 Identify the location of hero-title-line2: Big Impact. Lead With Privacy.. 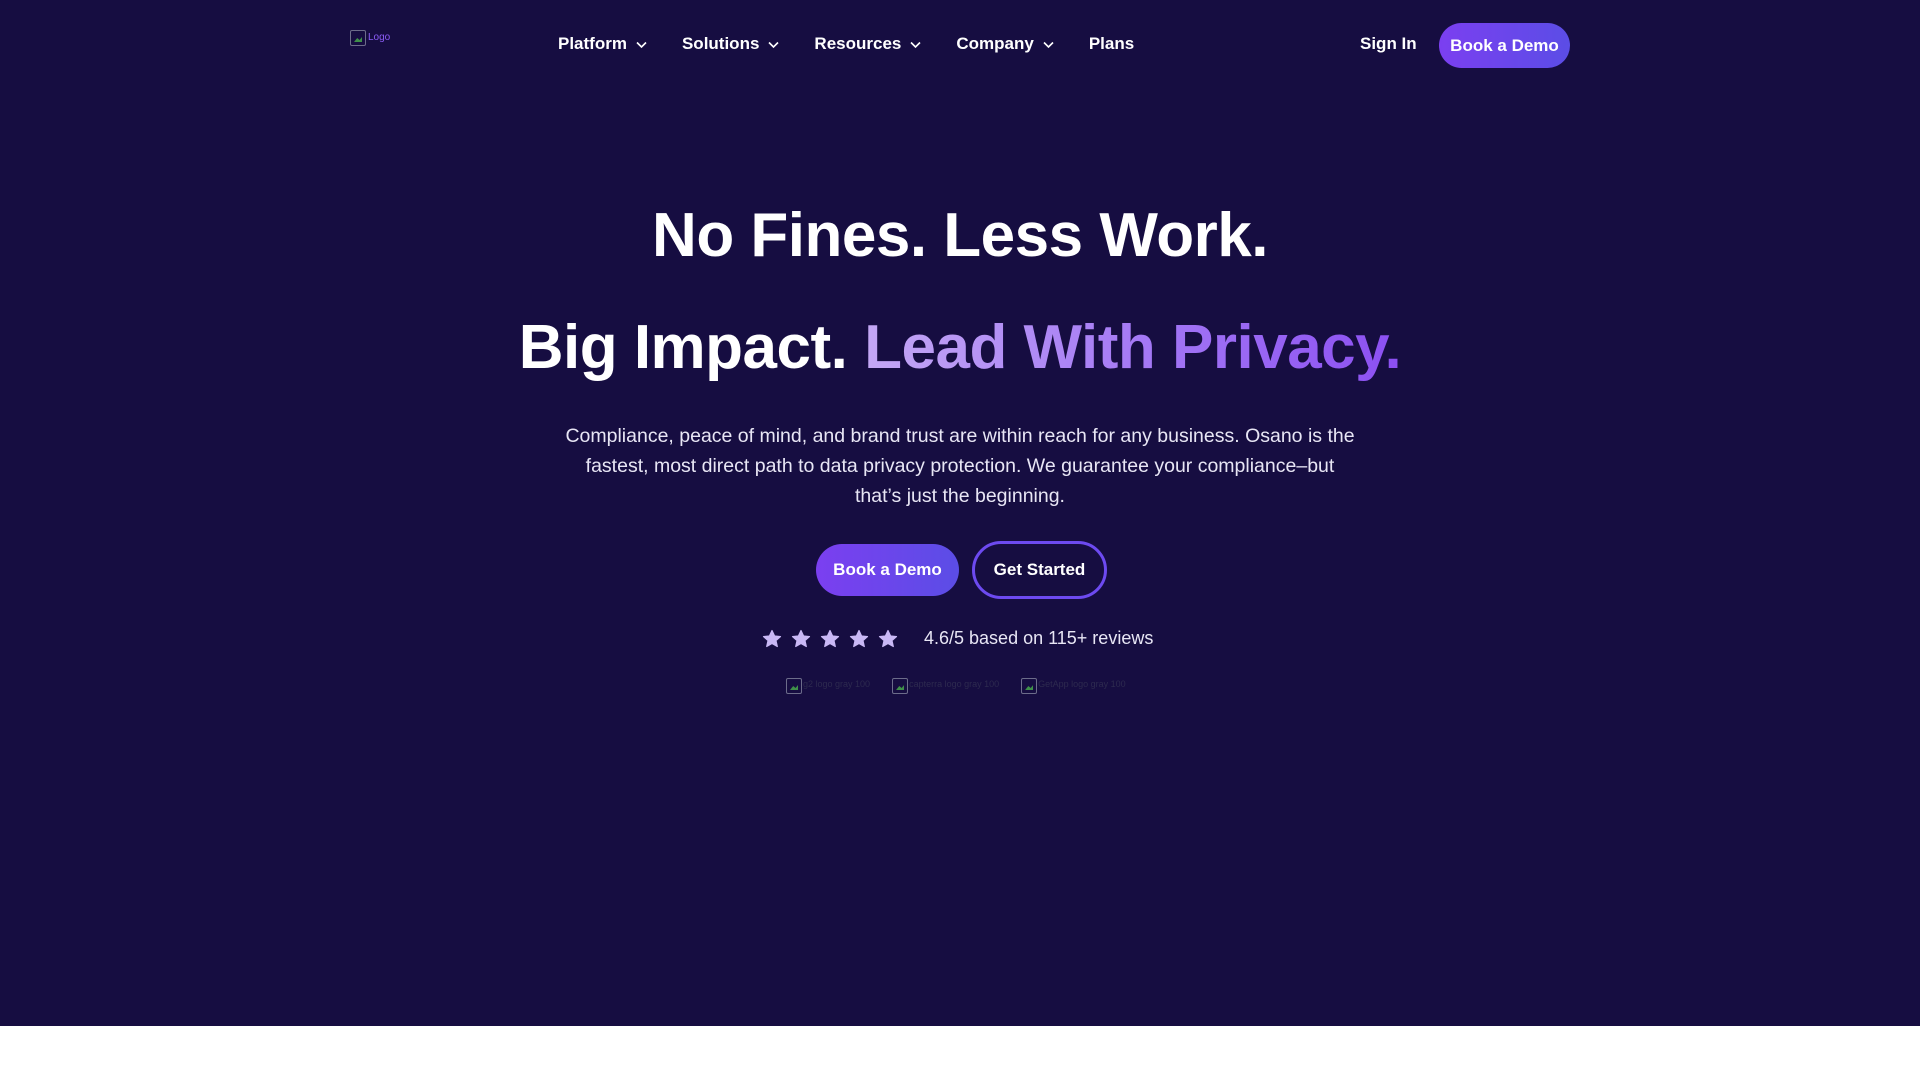
(960, 347).